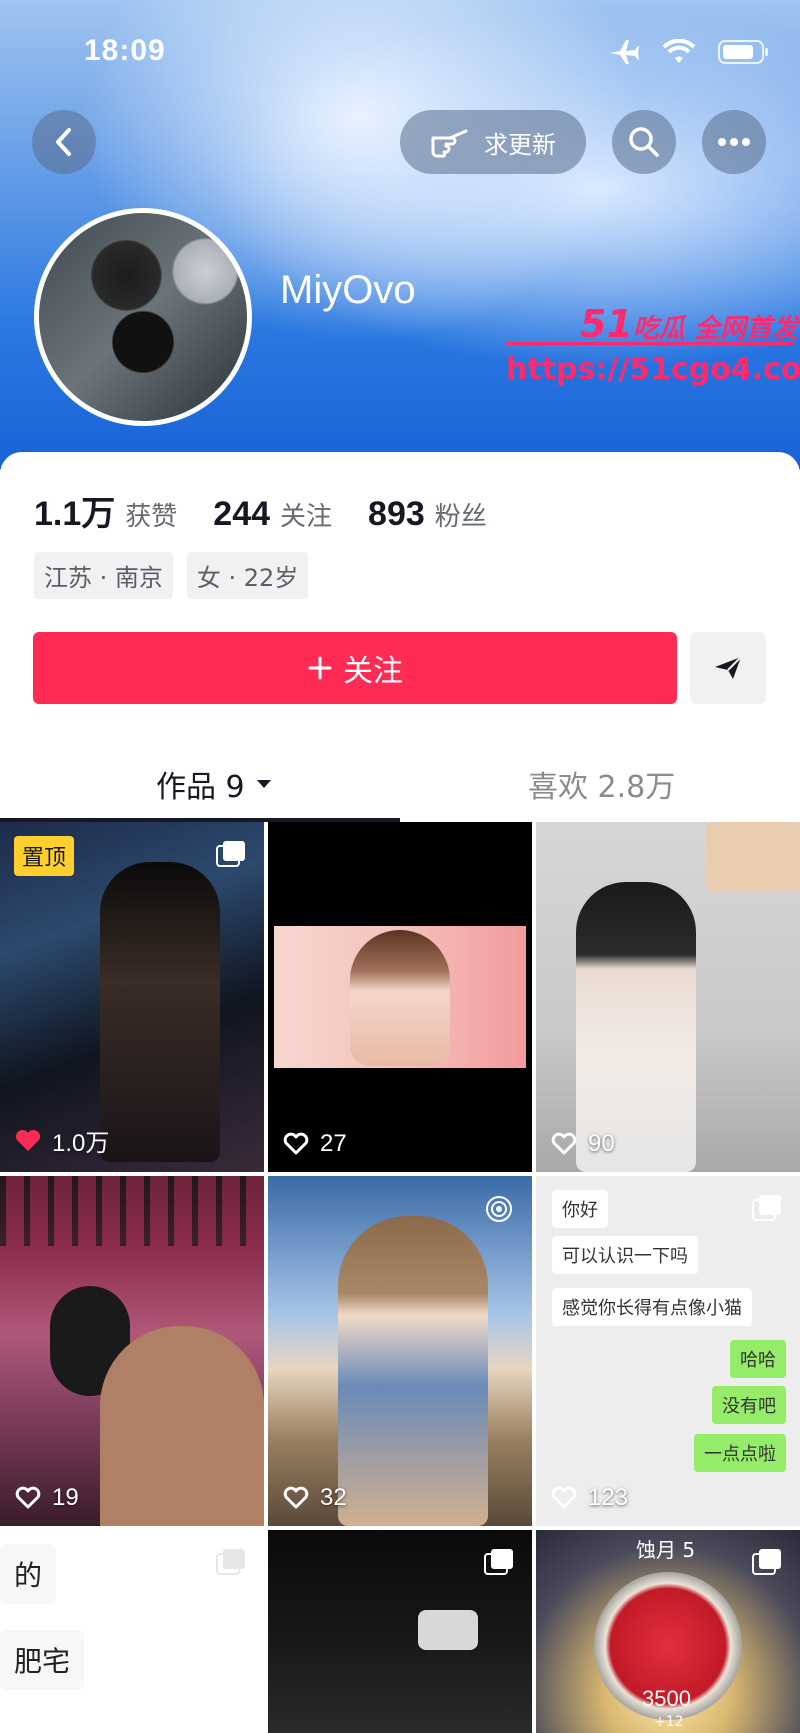 The height and width of the screenshot is (1733, 800). Describe the element at coordinates (306, 517) in the screenshot. I see `following-label: 关注` at that location.